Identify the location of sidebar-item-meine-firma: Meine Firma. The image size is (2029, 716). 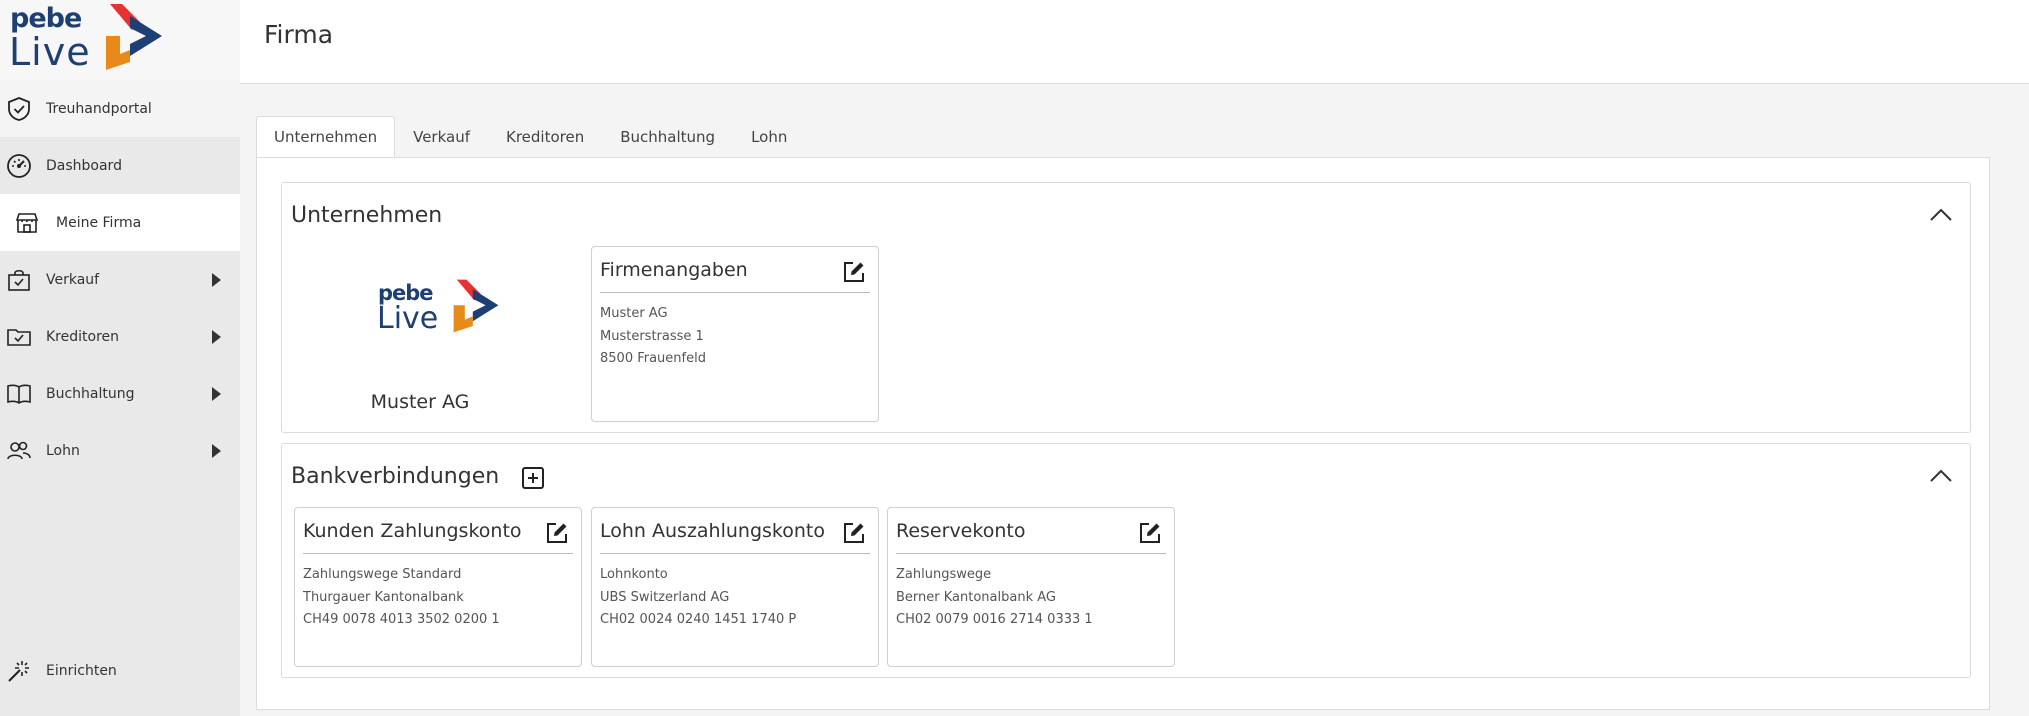
(120, 222).